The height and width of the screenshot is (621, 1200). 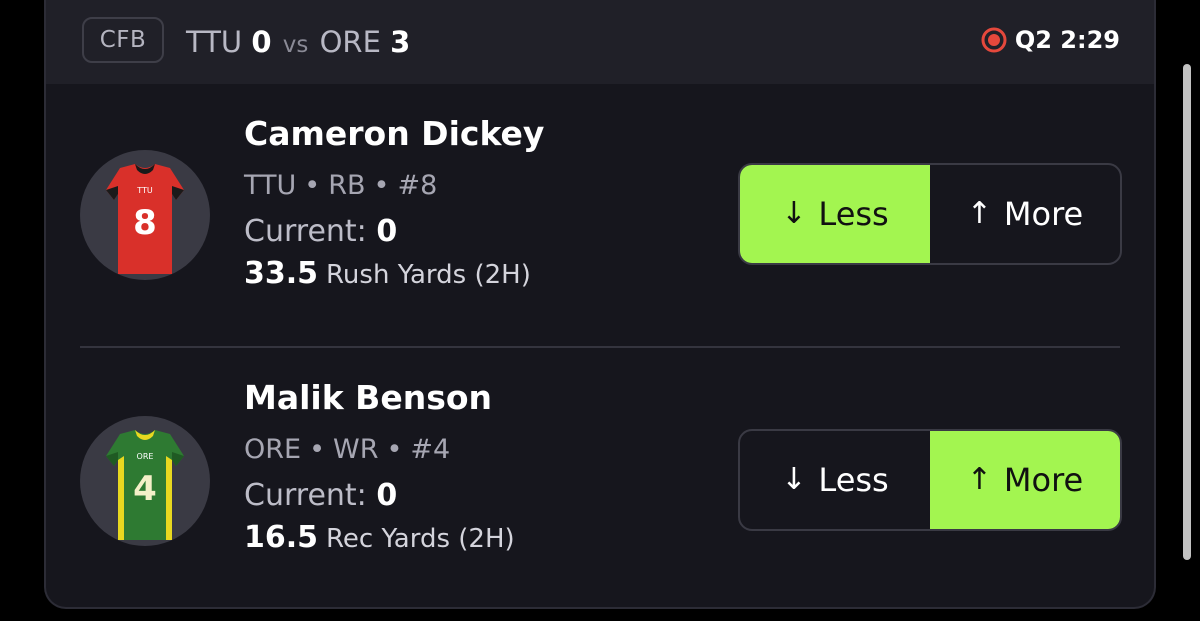 I want to click on game-clock: Q2 2:29, so click(x=1067, y=40).